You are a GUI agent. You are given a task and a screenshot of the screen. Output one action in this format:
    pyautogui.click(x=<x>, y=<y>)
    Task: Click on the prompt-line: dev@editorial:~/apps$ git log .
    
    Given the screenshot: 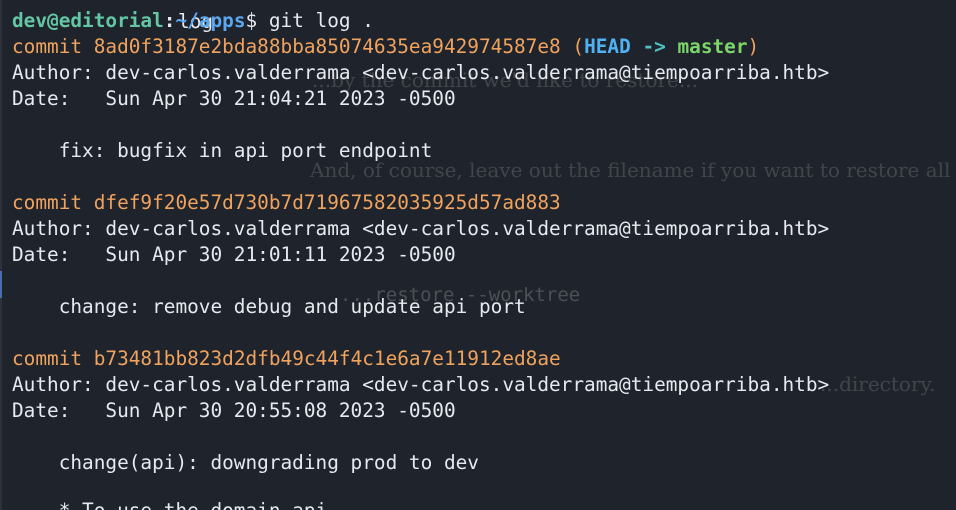 What is the action you would take?
    pyautogui.click(x=193, y=21)
    